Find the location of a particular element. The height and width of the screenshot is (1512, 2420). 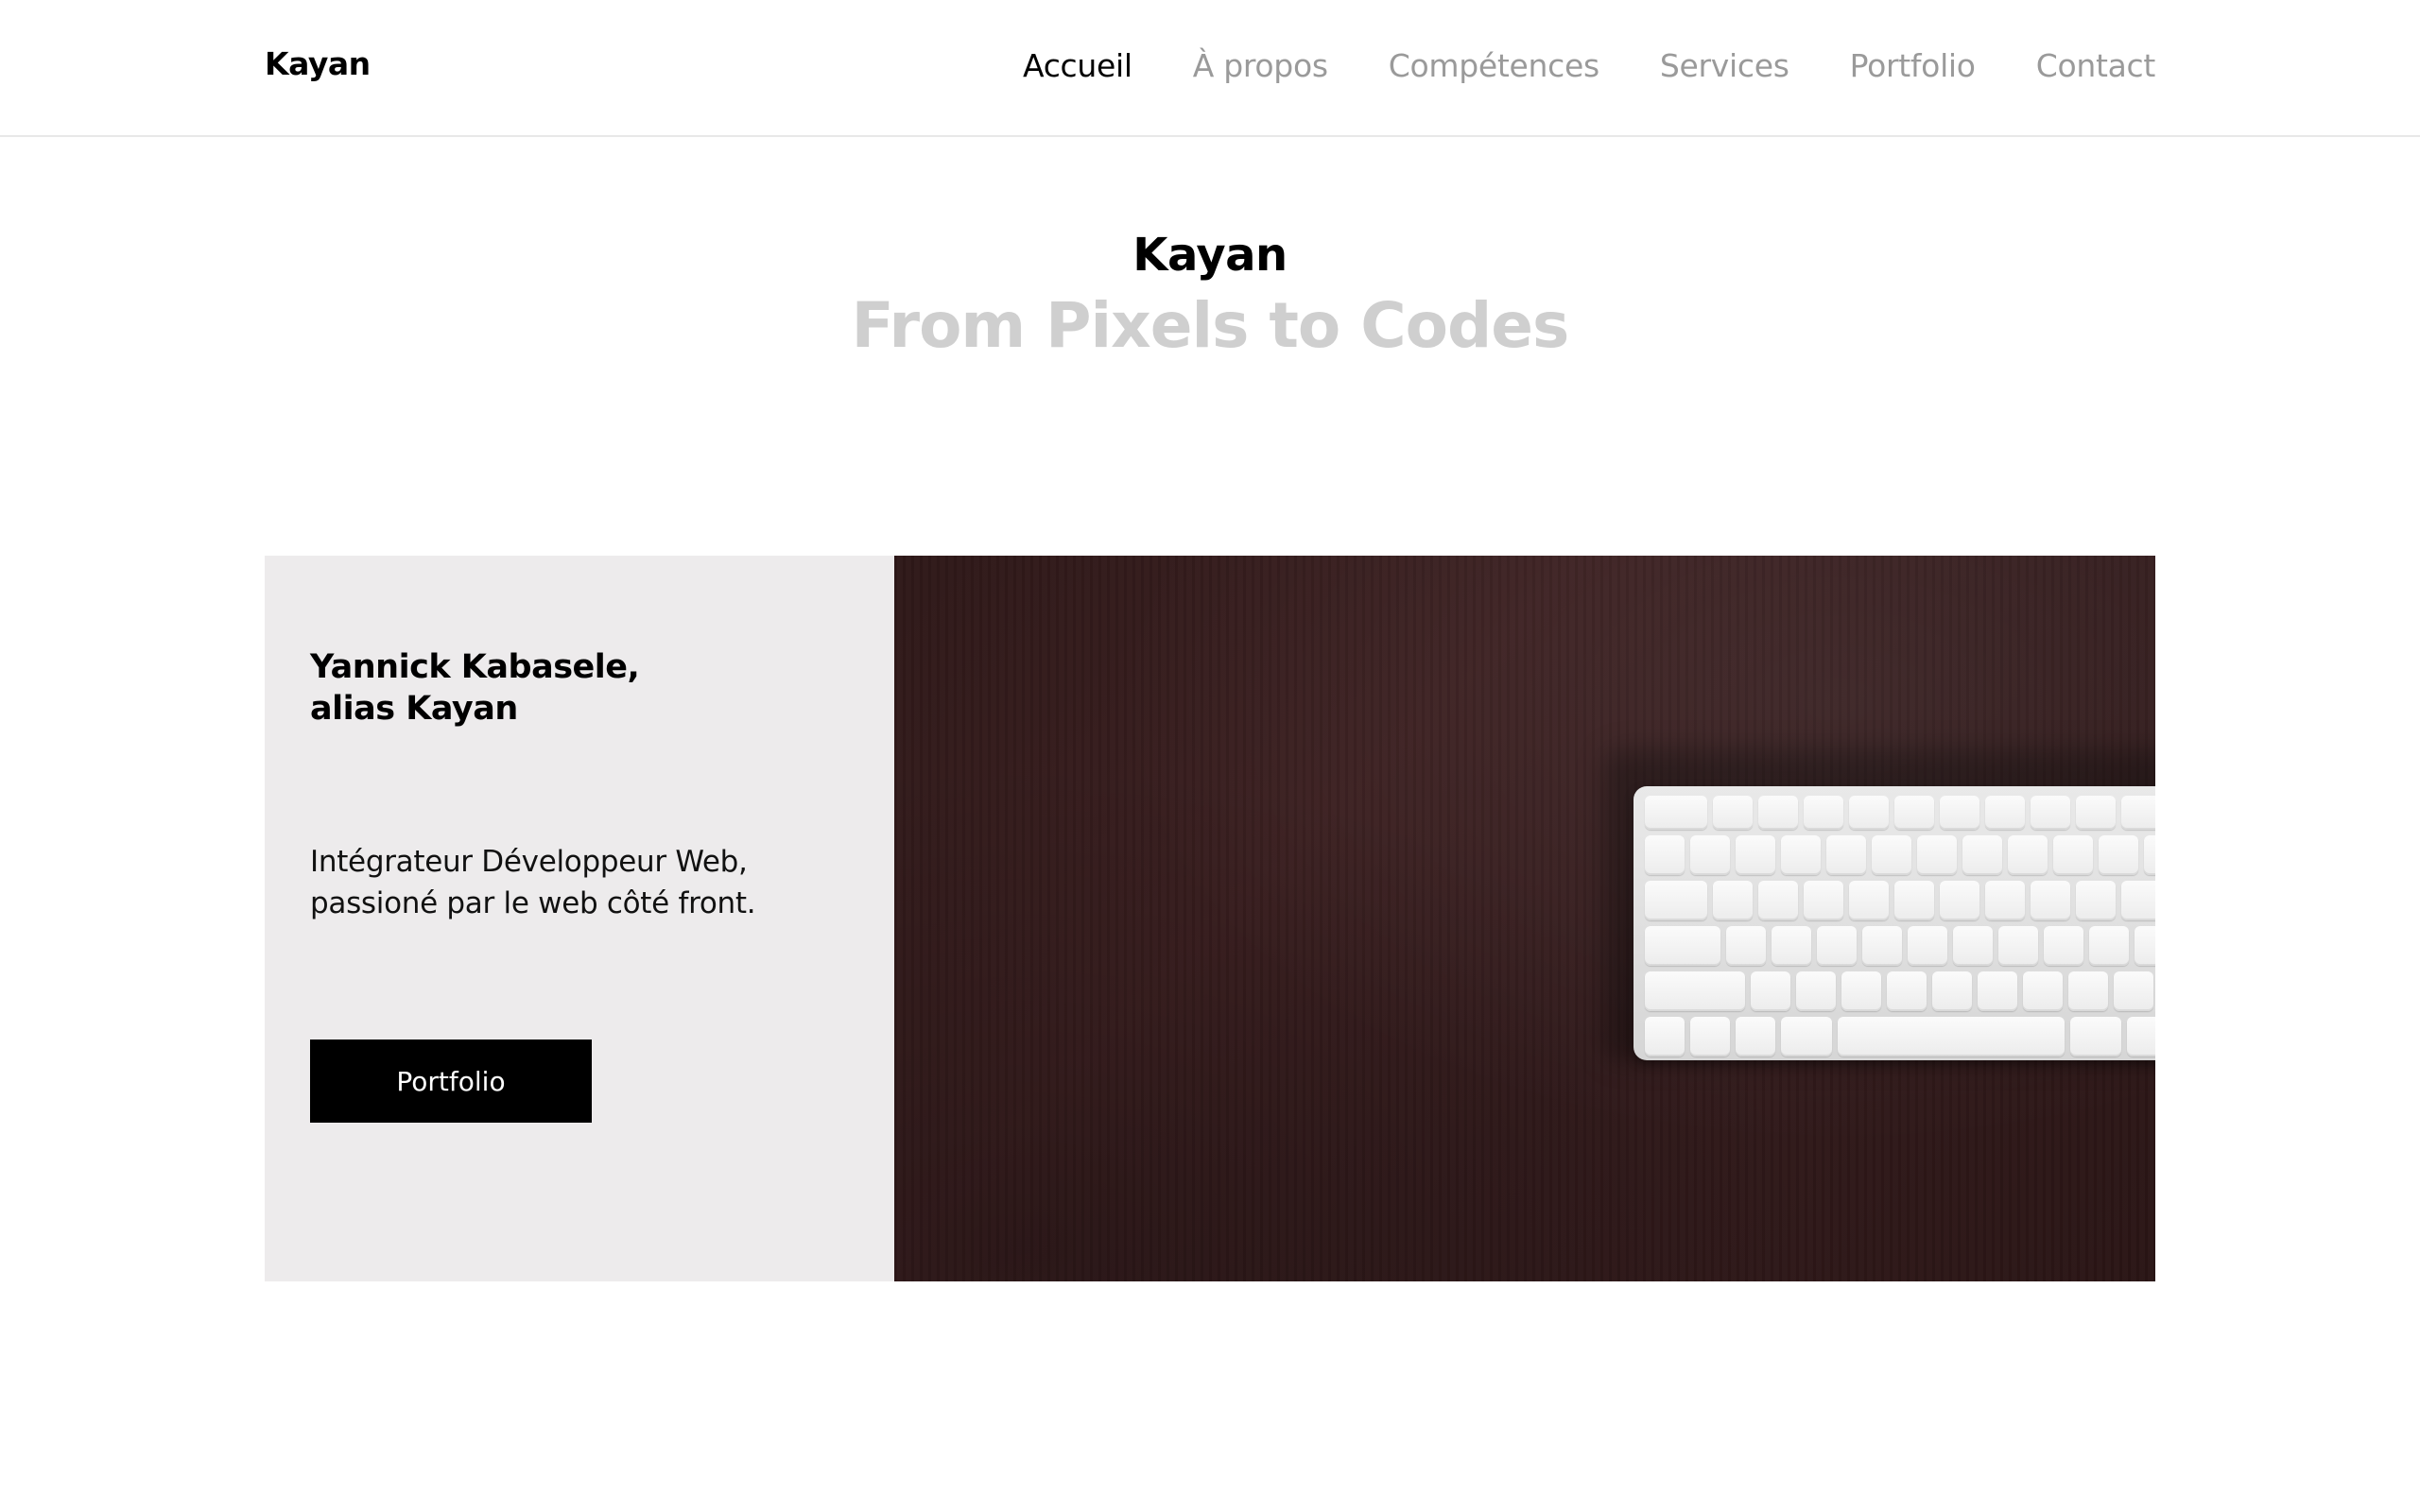

keyboard-image is located at coordinates (1894, 923).